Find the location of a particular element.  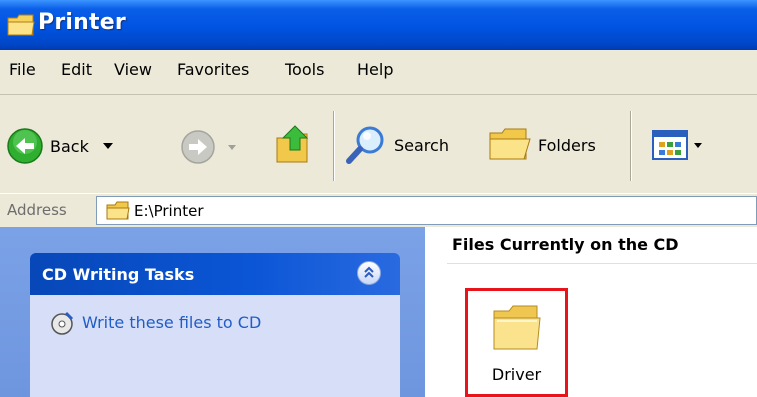

address-field: E:\Printer is located at coordinates (426, 210).